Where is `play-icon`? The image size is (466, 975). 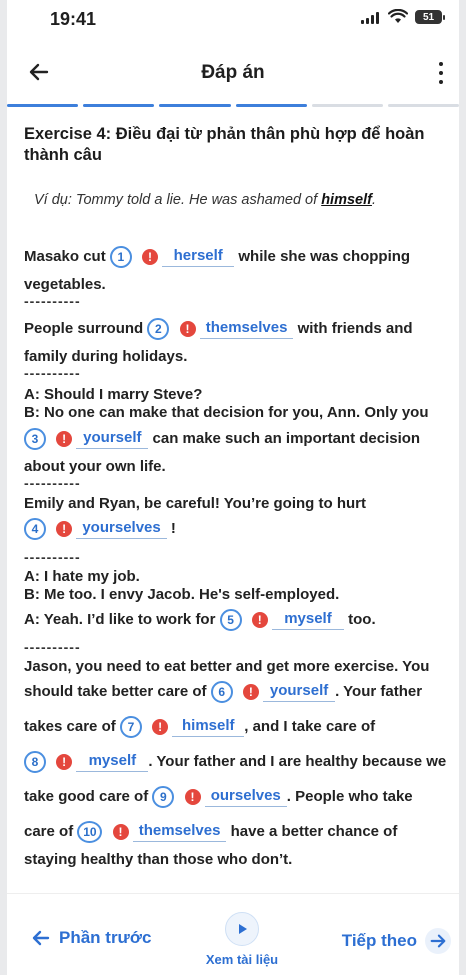 play-icon is located at coordinates (242, 929).